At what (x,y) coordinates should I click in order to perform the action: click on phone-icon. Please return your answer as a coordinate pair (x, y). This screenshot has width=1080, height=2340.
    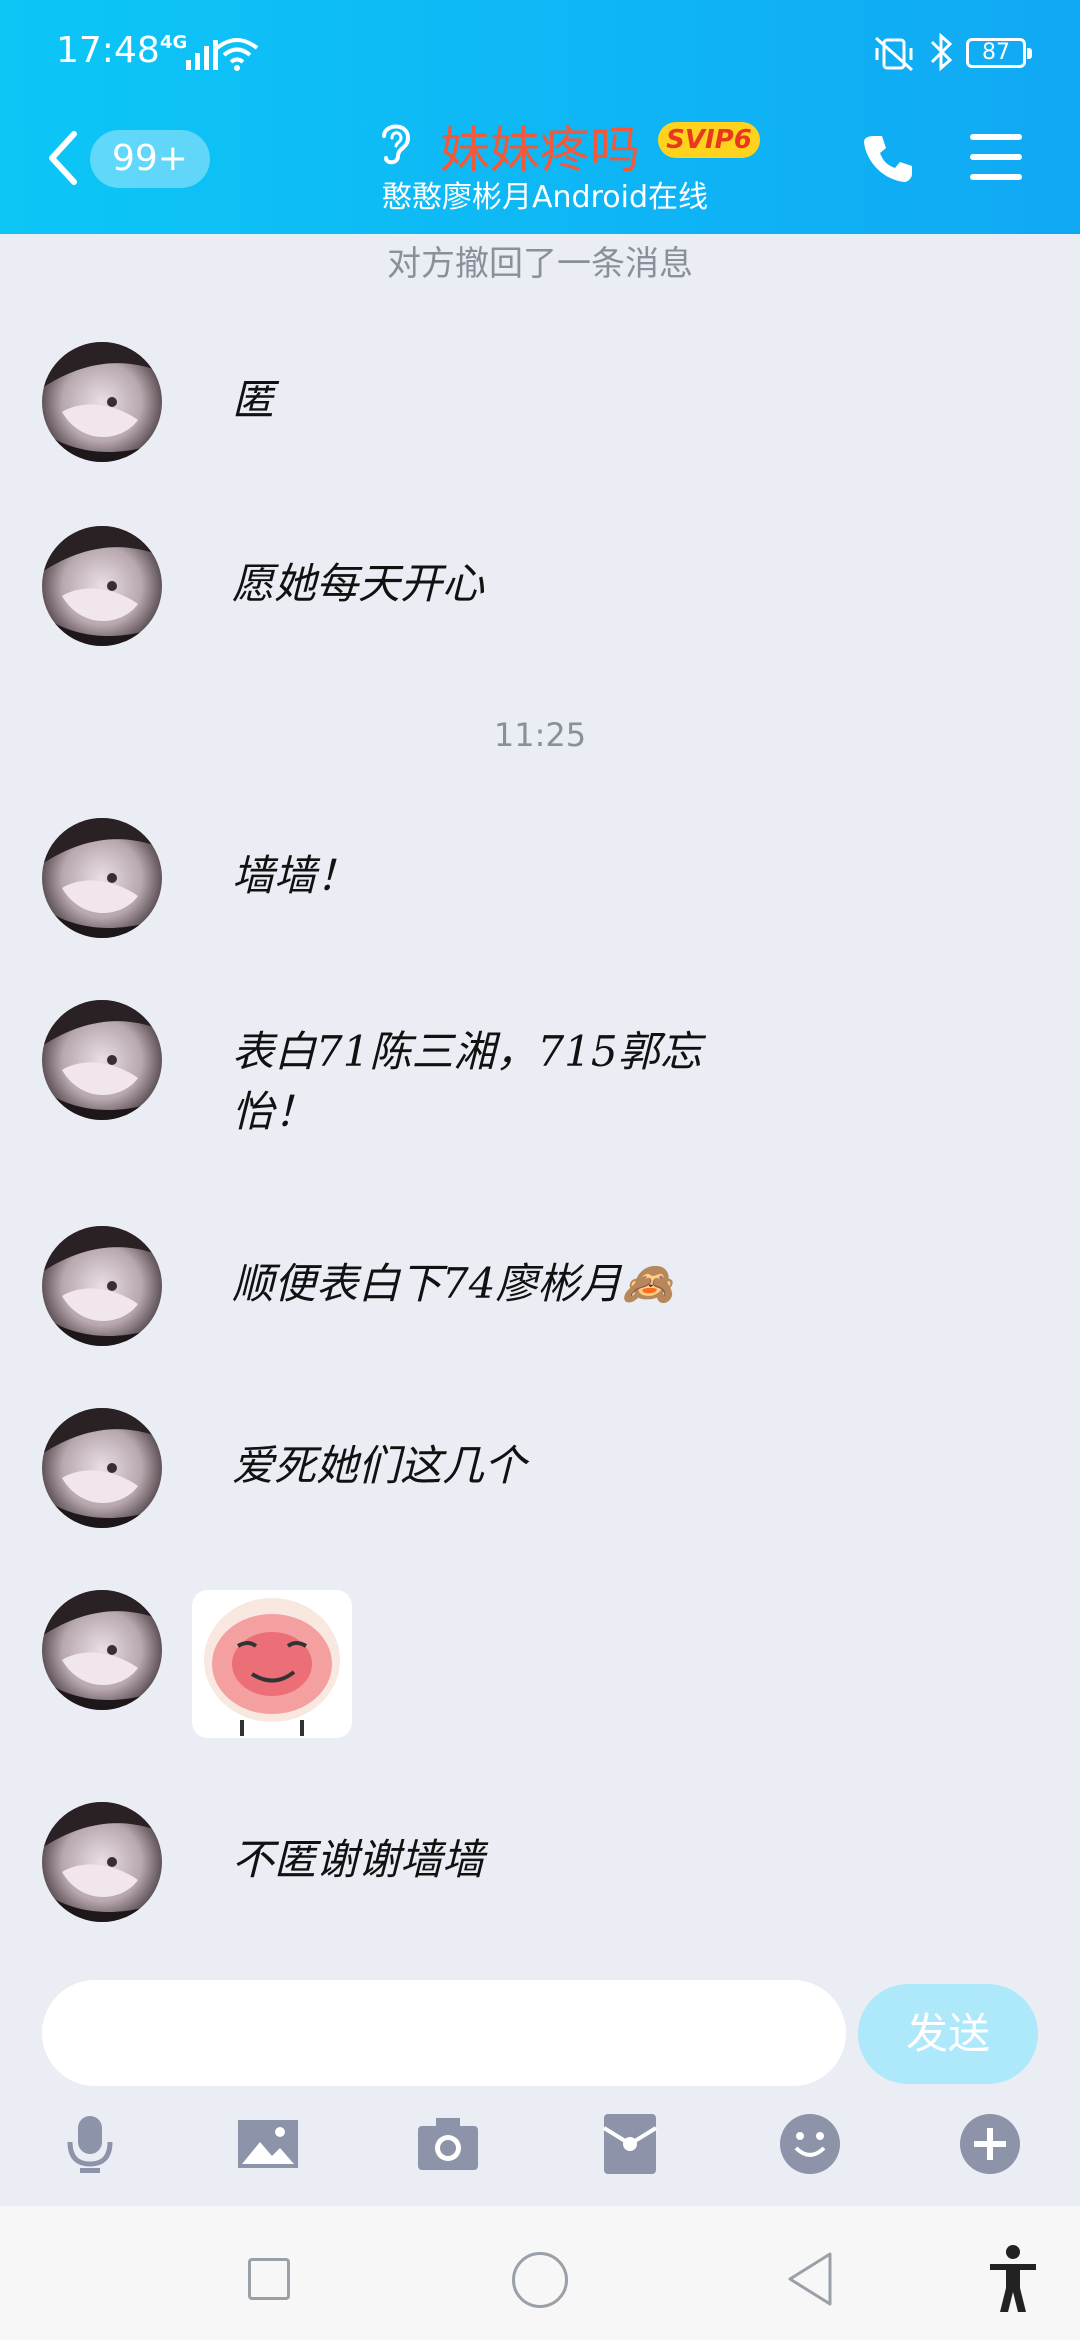
    Looking at the image, I should click on (888, 158).